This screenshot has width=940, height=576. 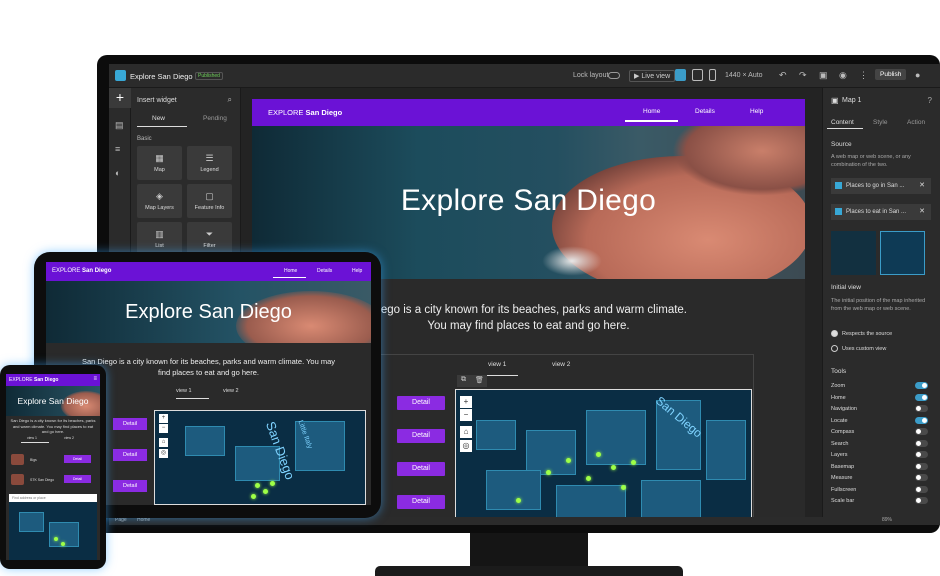 I want to click on more-icon: ⋮, so click(x=863, y=75).